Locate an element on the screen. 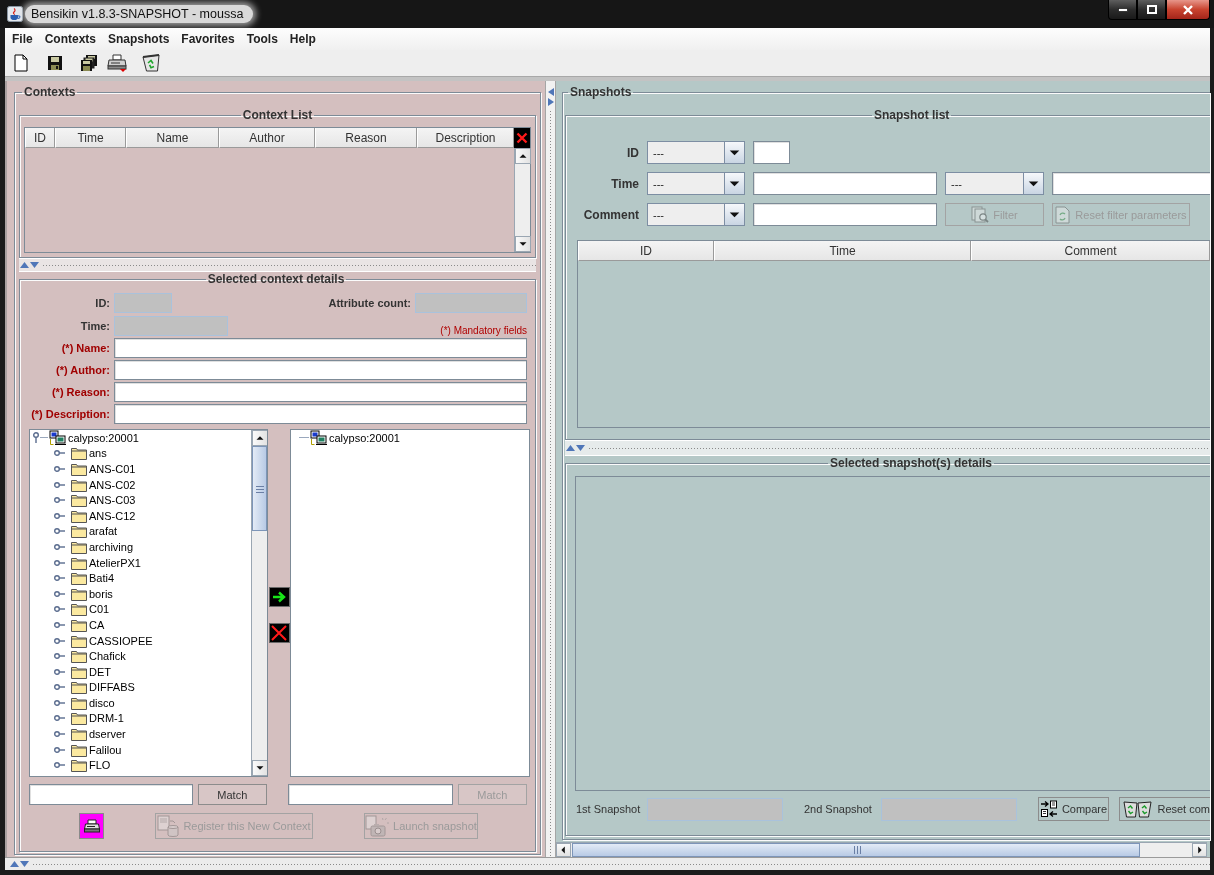  tree-item: arafat is located at coordinates (103, 531).